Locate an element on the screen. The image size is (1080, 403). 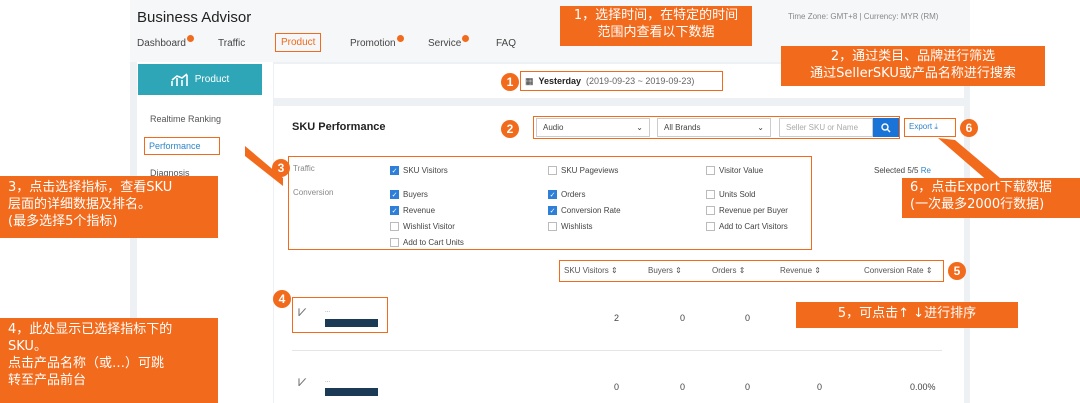
export-label: Export is located at coordinates (921, 126).